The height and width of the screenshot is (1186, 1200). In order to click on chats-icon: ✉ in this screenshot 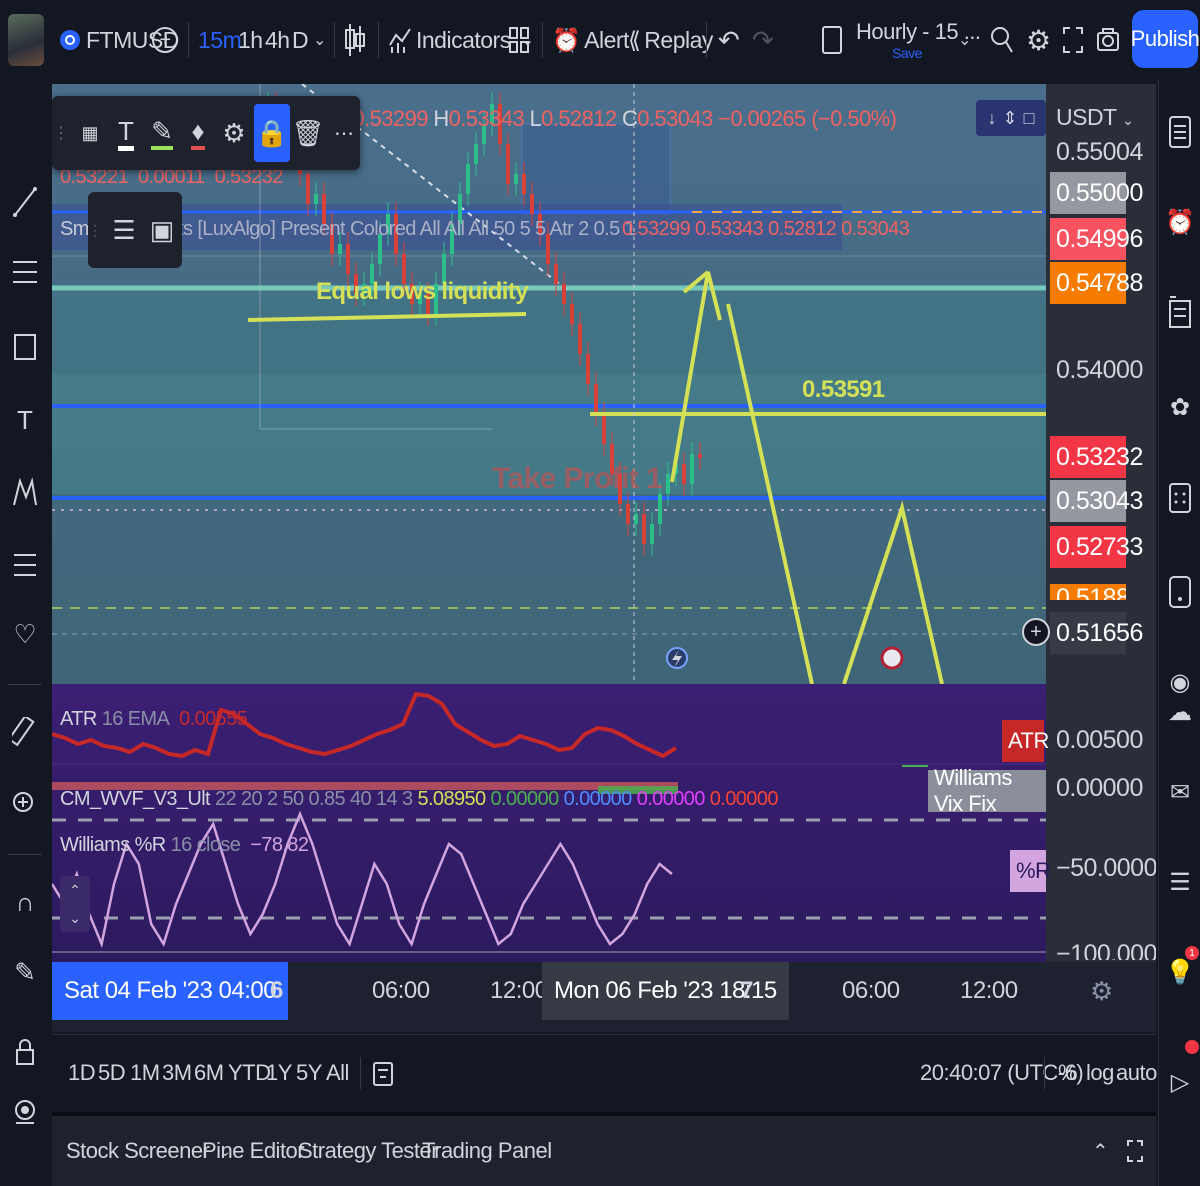, I will do `click(1179, 792)`.